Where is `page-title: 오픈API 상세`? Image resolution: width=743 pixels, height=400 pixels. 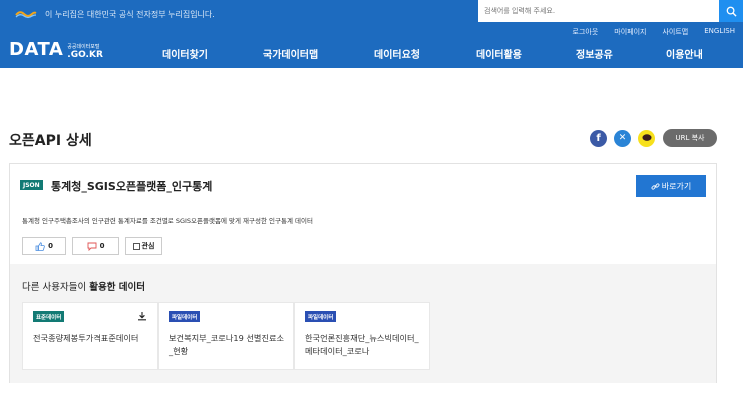
page-title: 오픈API 상세 is located at coordinates (50, 141).